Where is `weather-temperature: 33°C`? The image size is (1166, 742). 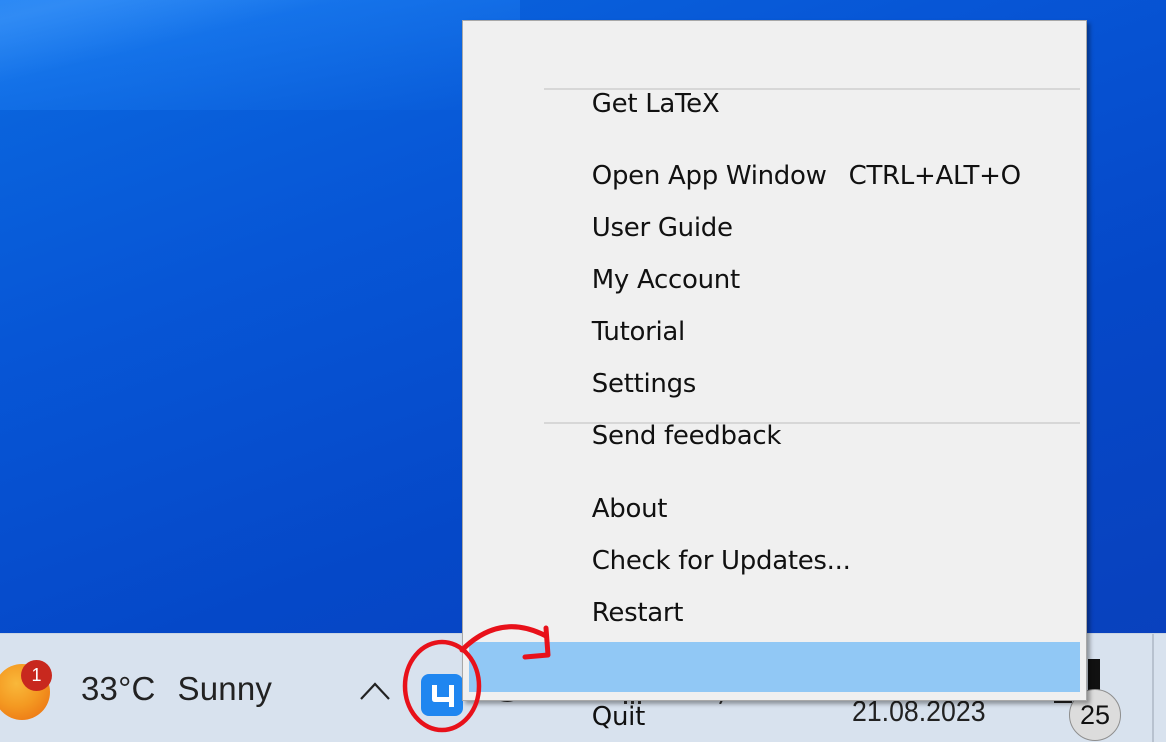 weather-temperature: 33°C is located at coordinates (118, 688).